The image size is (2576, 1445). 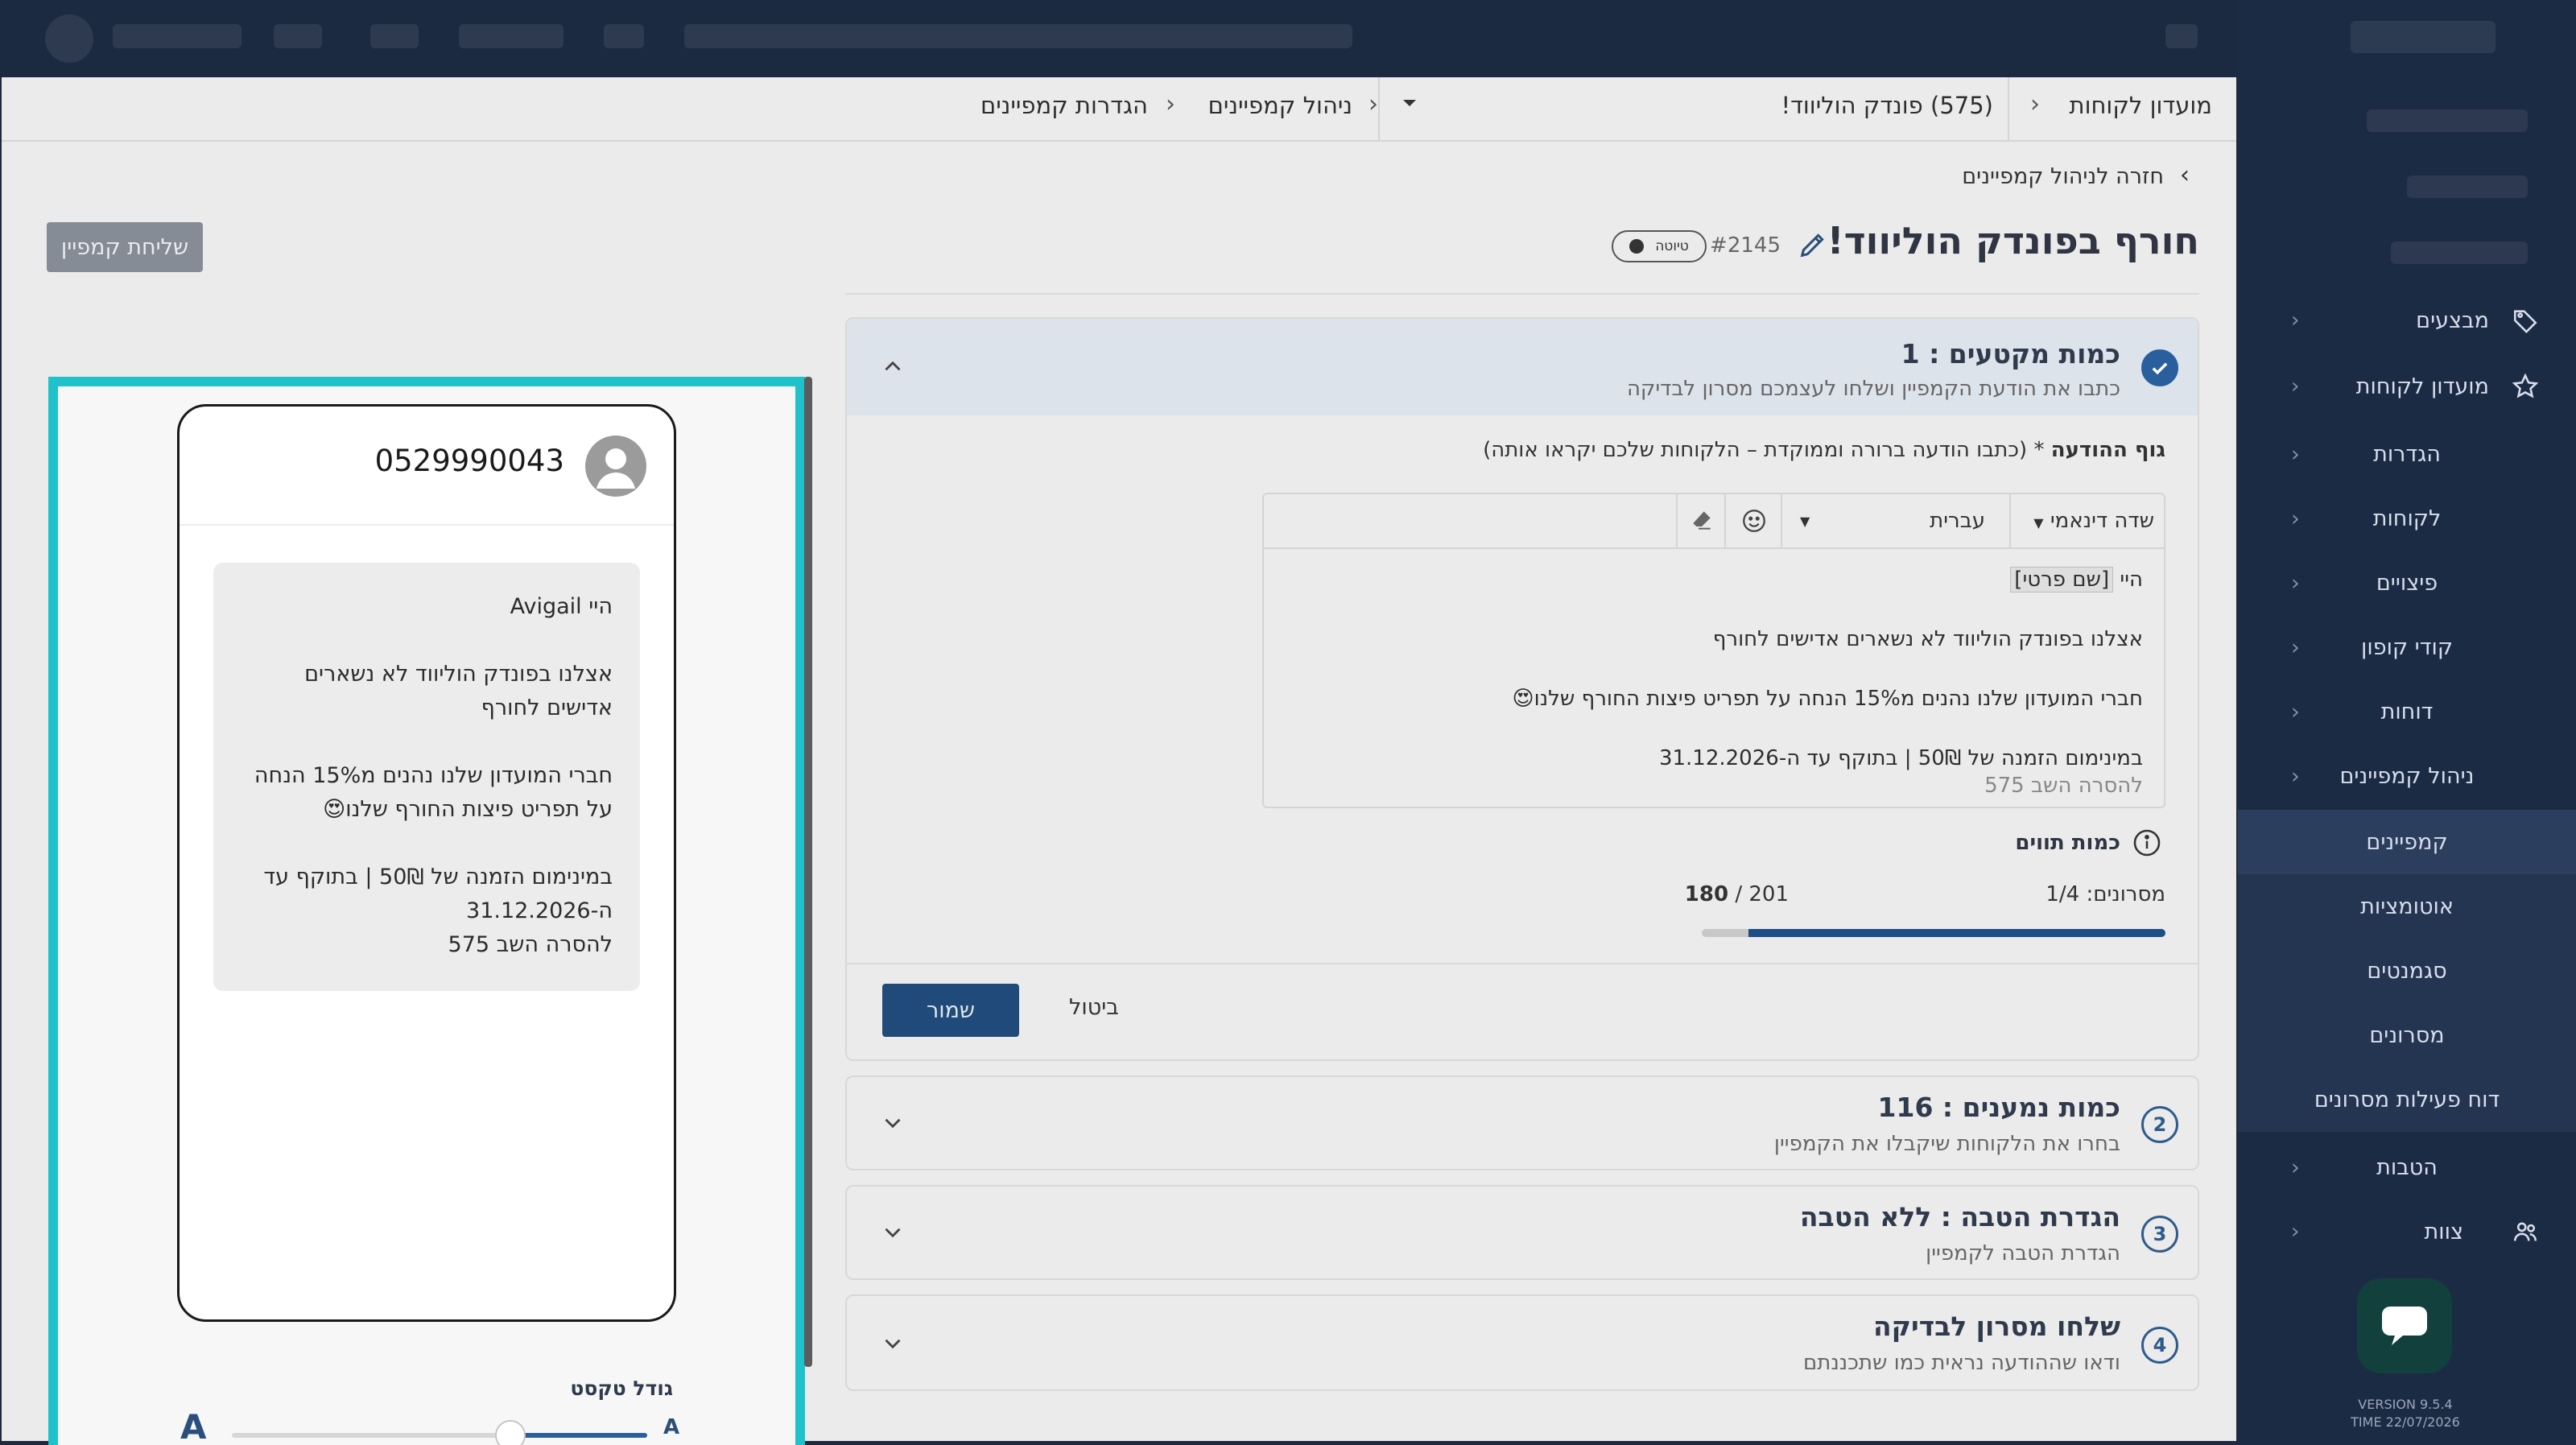 What do you see at coordinates (950, 1010) in the screenshot?
I see `save-button: שמור` at bounding box center [950, 1010].